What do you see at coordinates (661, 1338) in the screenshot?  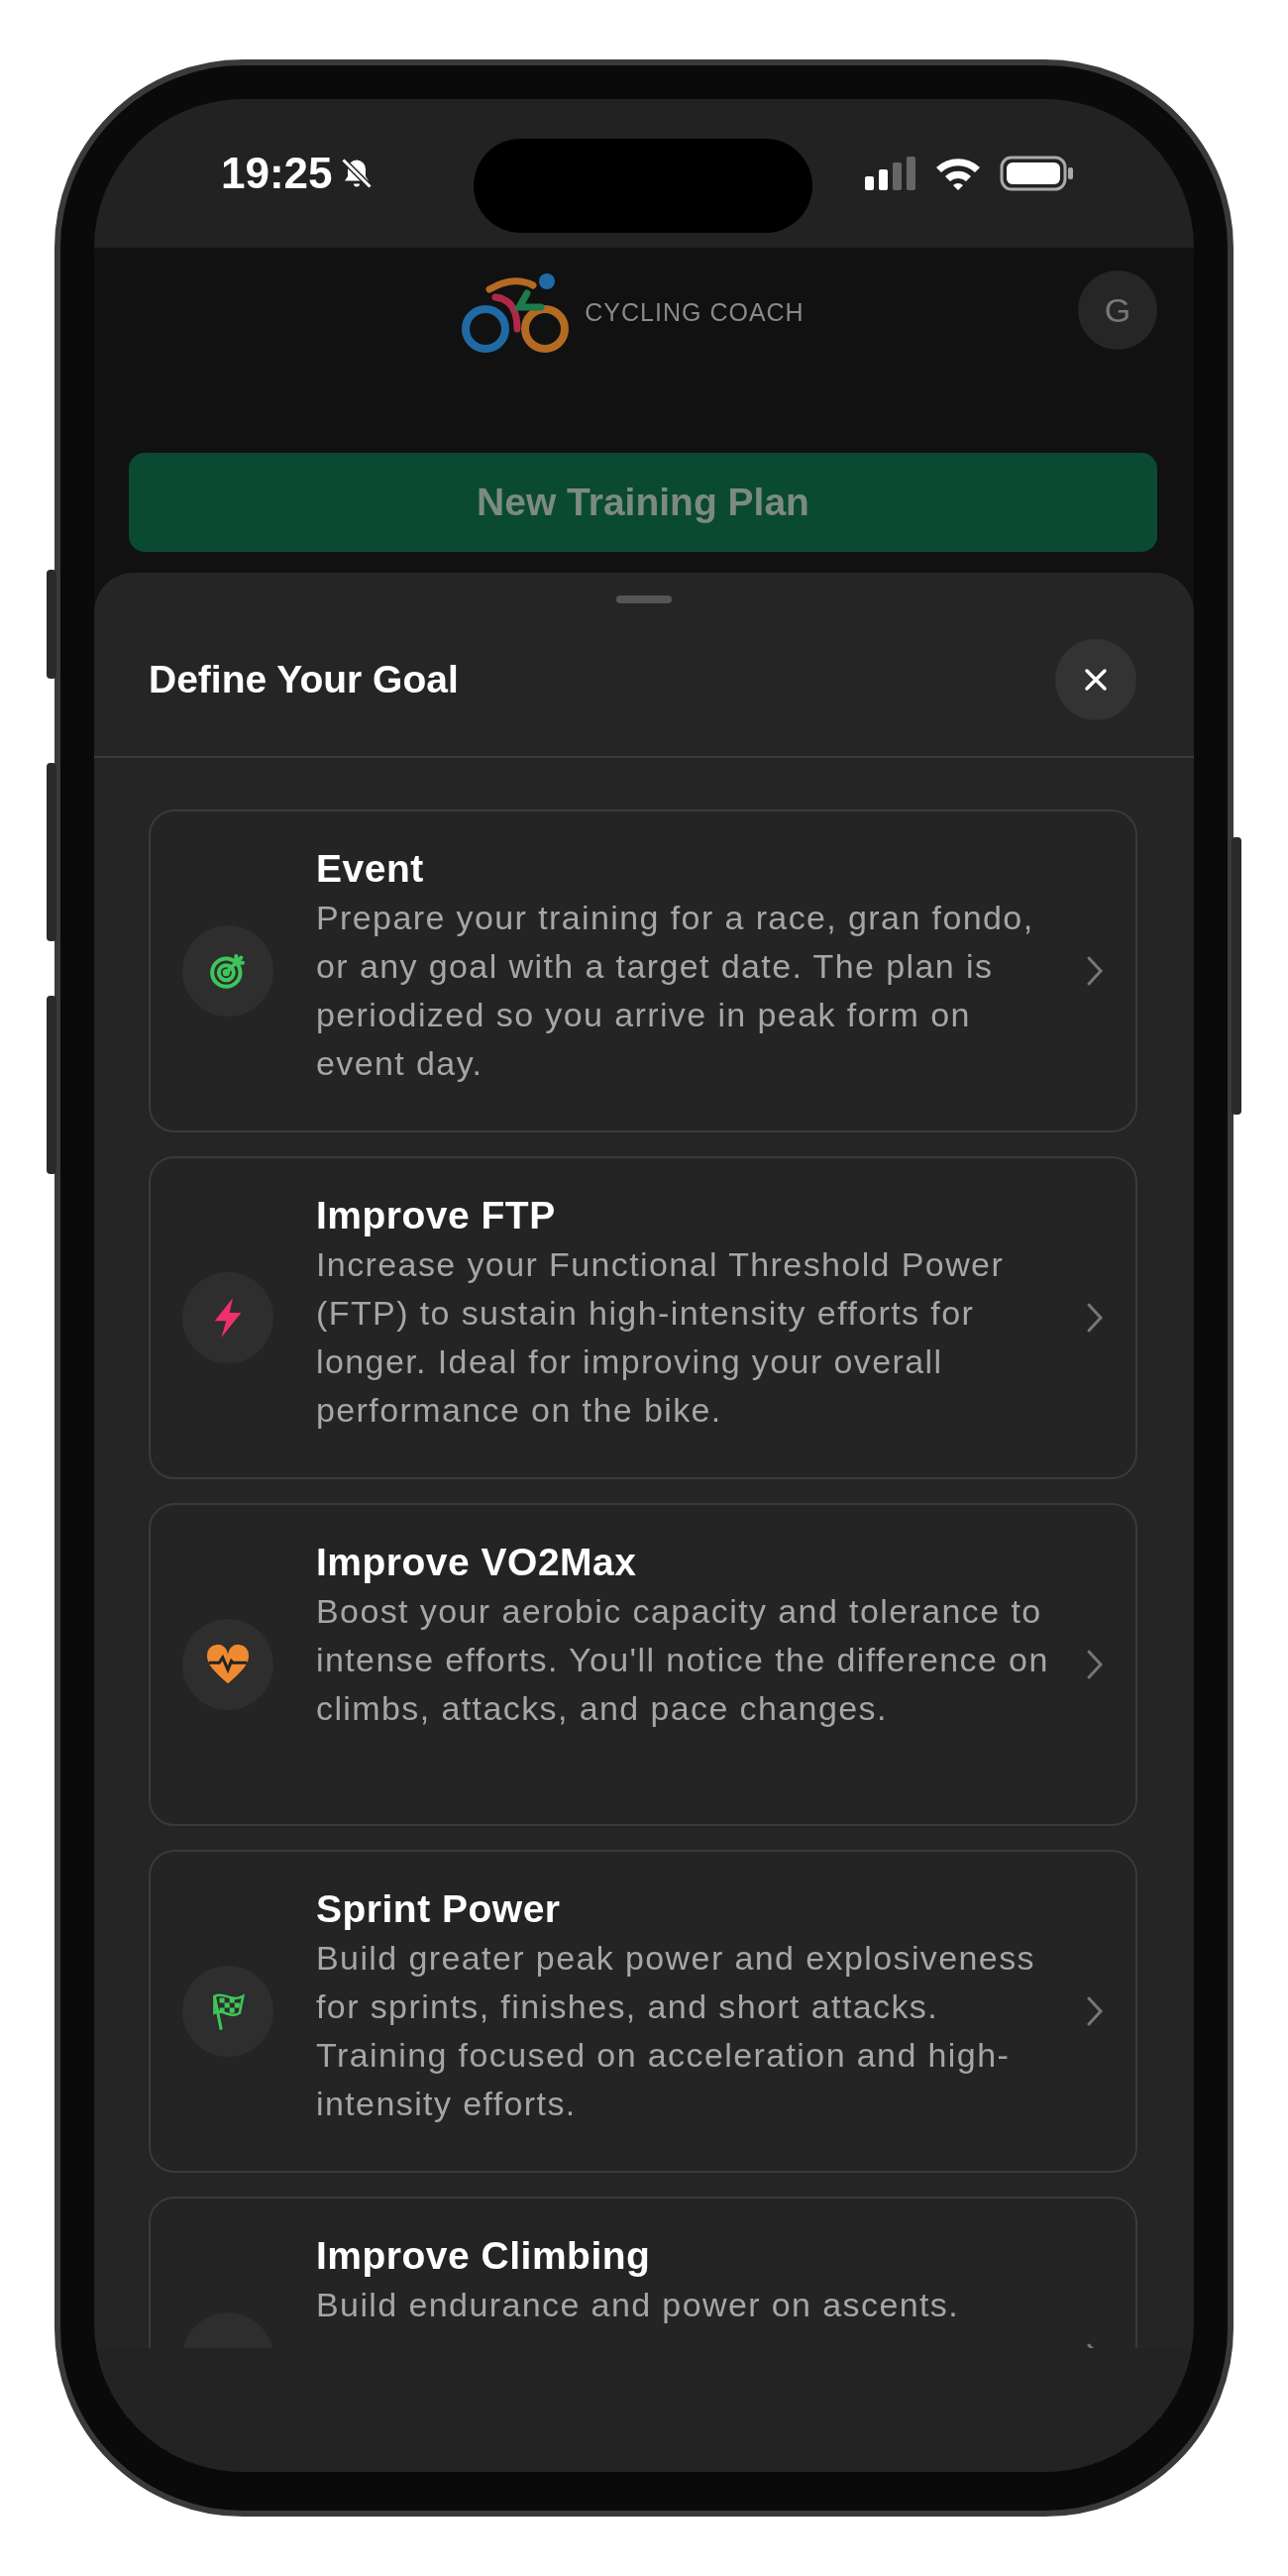 I see `goal-description: Increase your Functional Threshold Power (FTP) to sustain high-intensity efforts for longer. Ideal for improving your overall performance on the bike.` at bounding box center [661, 1338].